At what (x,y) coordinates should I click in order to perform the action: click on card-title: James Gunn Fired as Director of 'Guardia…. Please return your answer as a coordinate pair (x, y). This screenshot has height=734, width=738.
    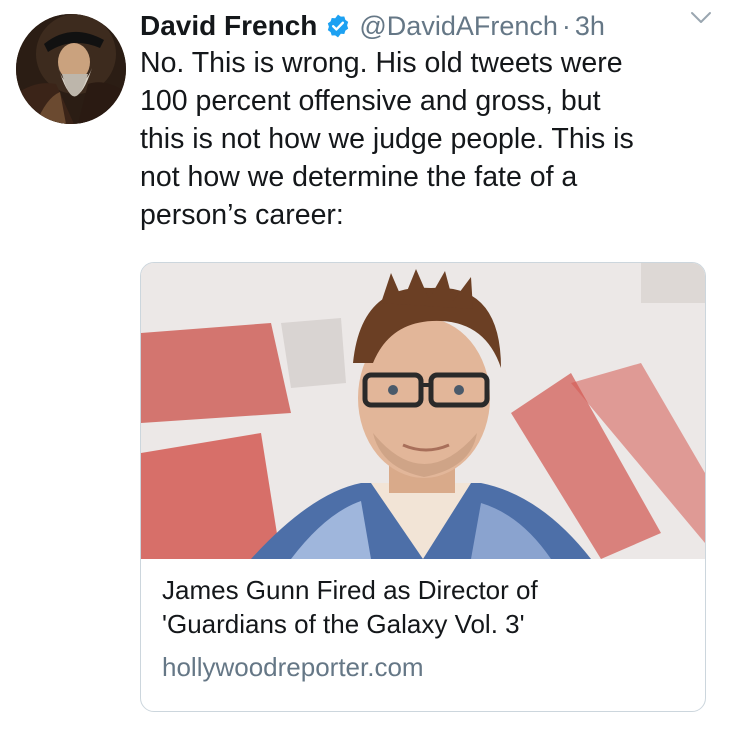
    Looking at the image, I should click on (427, 607).